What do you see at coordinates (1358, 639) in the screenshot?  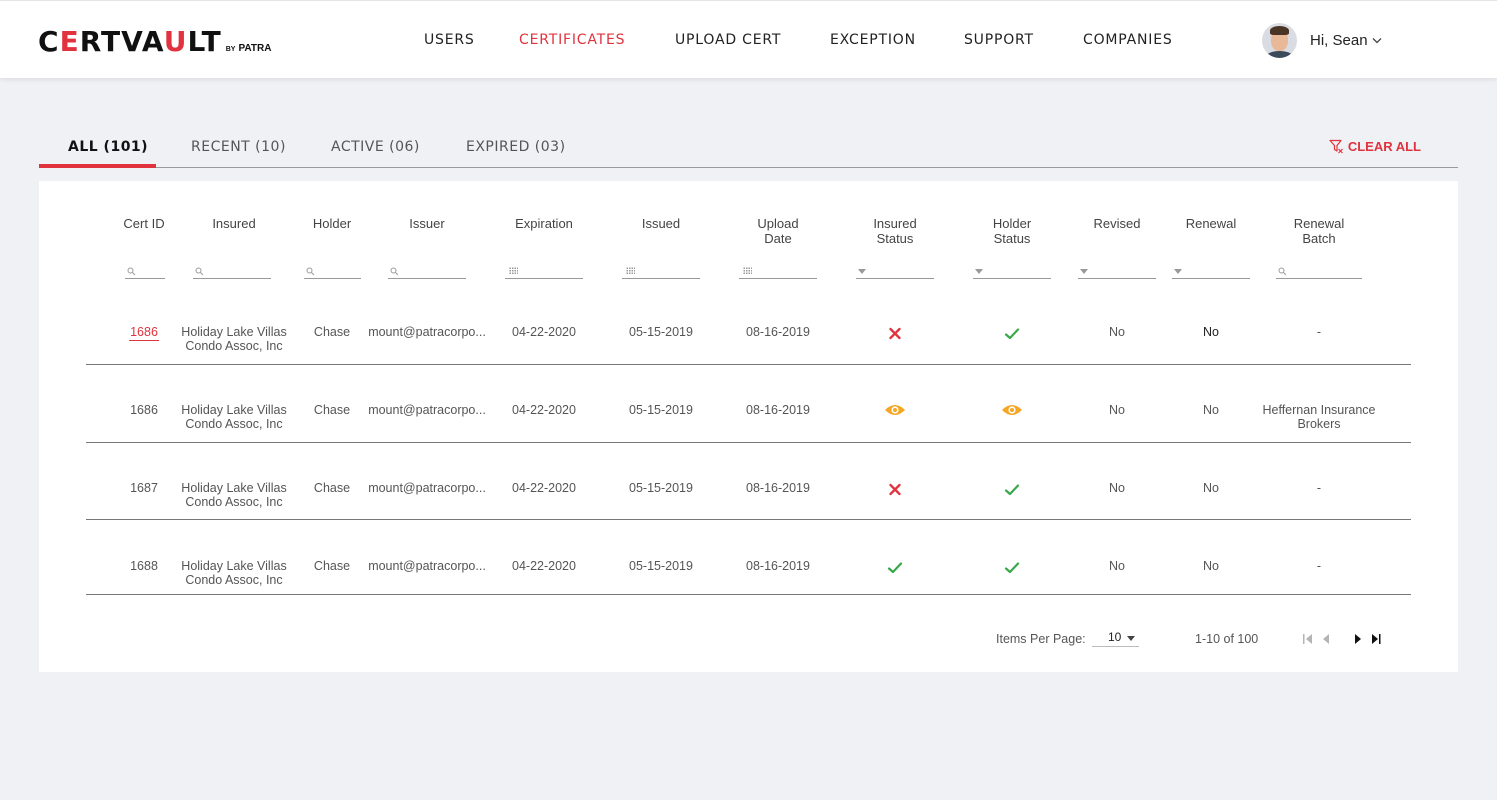 I see `next-page-icon` at bounding box center [1358, 639].